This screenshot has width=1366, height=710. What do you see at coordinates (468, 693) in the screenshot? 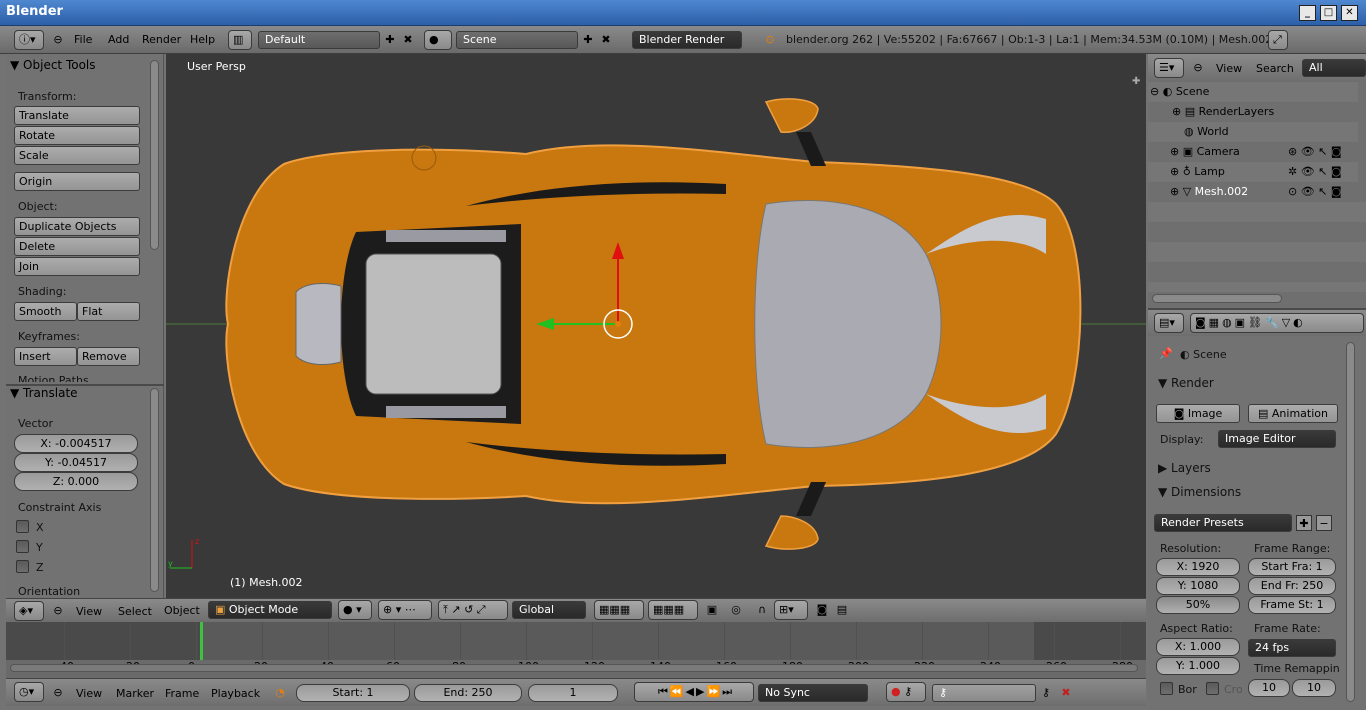
I see `end-frame-field: End: 250` at bounding box center [468, 693].